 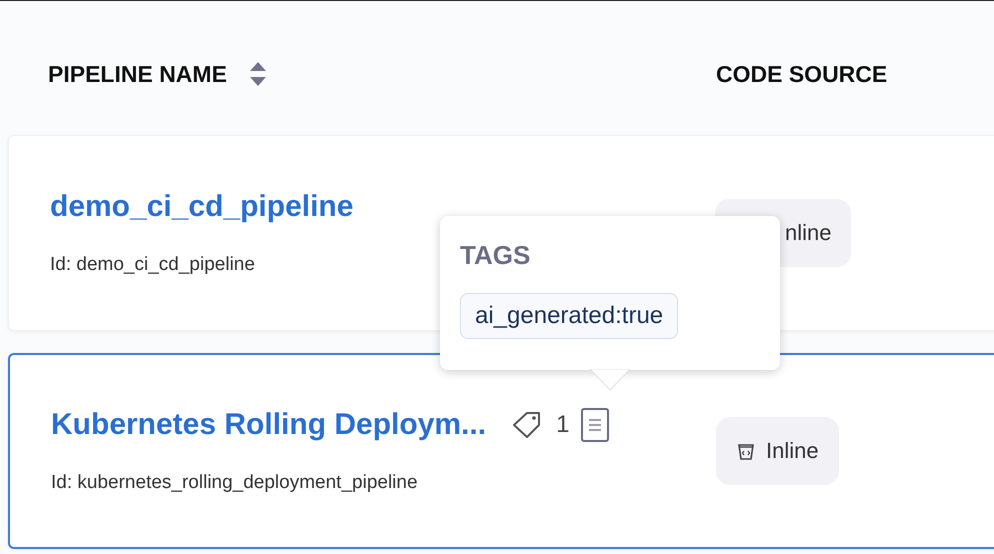 What do you see at coordinates (496, 255) in the screenshot?
I see `tooltip-title: TAGS` at bounding box center [496, 255].